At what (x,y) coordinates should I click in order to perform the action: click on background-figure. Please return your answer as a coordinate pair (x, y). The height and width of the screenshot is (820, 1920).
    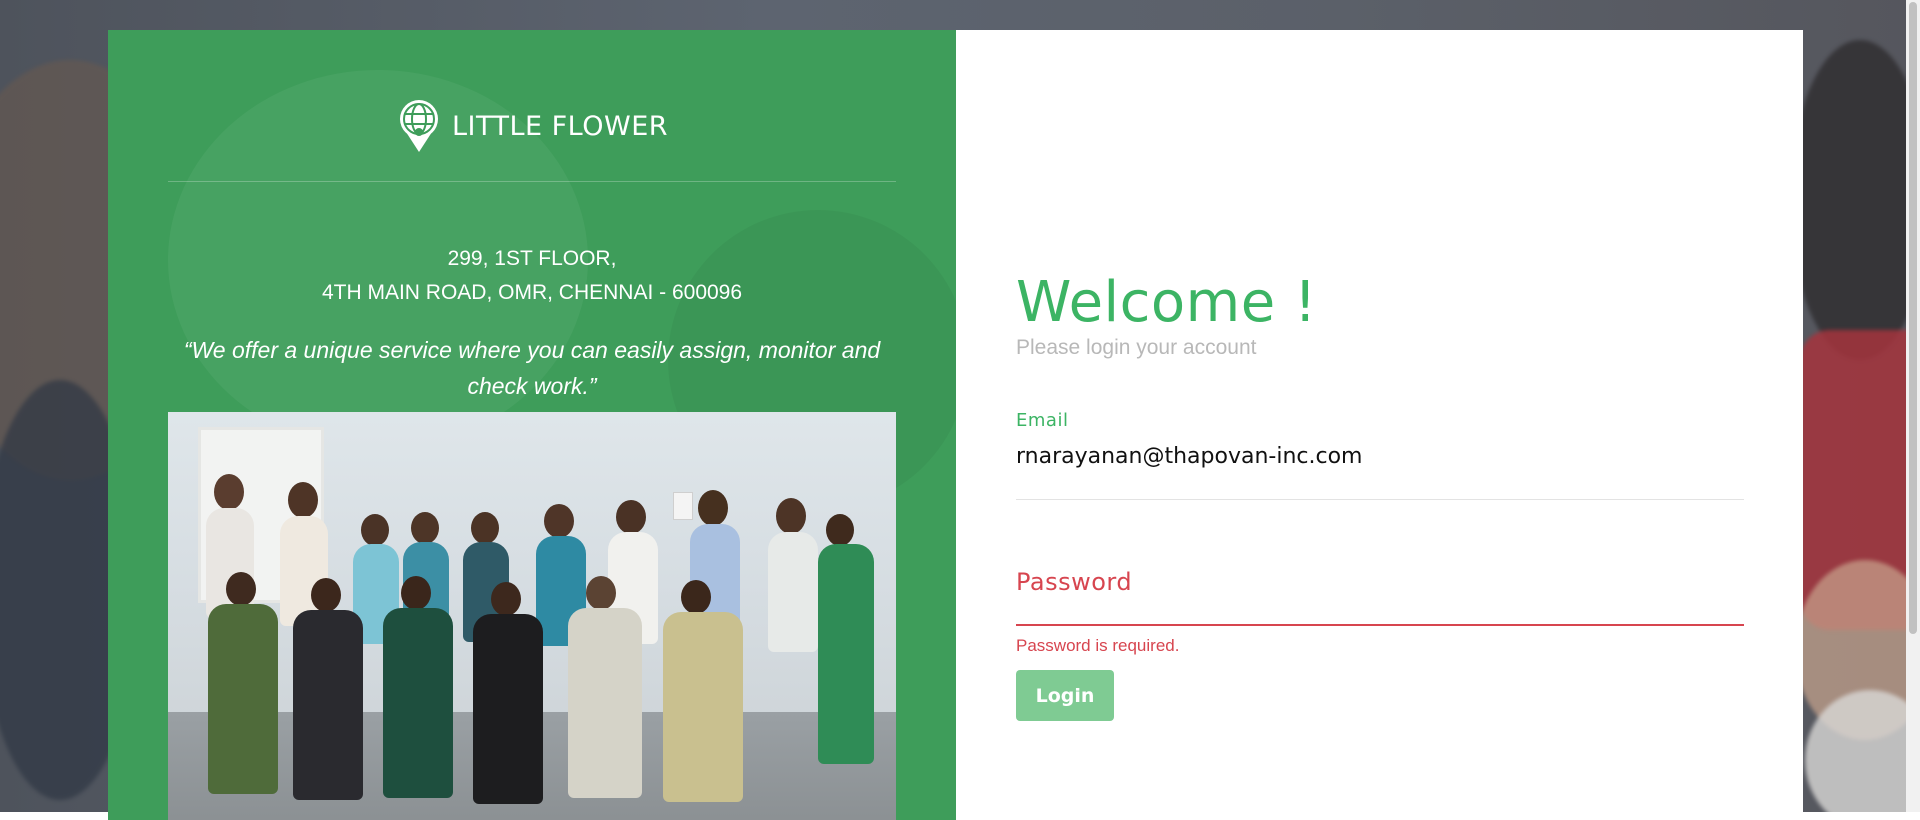
    Looking at the image, I should click on (1855, 200).